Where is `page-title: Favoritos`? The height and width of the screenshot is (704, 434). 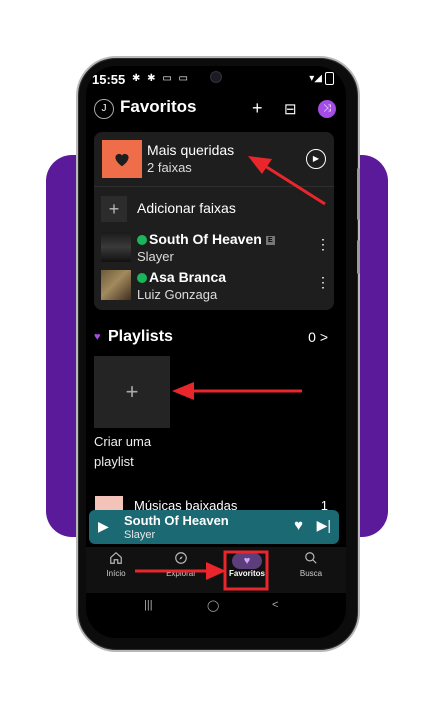
page-title: Favoritos is located at coordinates (158, 106).